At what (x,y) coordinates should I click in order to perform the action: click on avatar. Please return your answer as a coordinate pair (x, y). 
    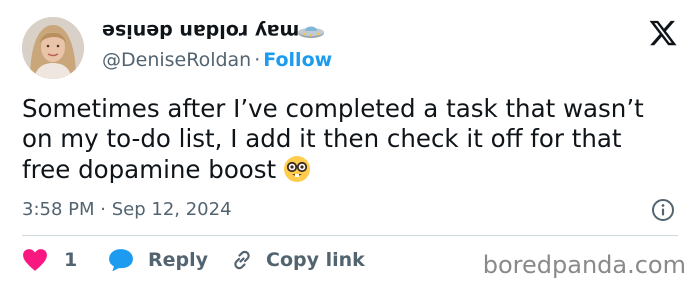
    Looking at the image, I should click on (53, 48).